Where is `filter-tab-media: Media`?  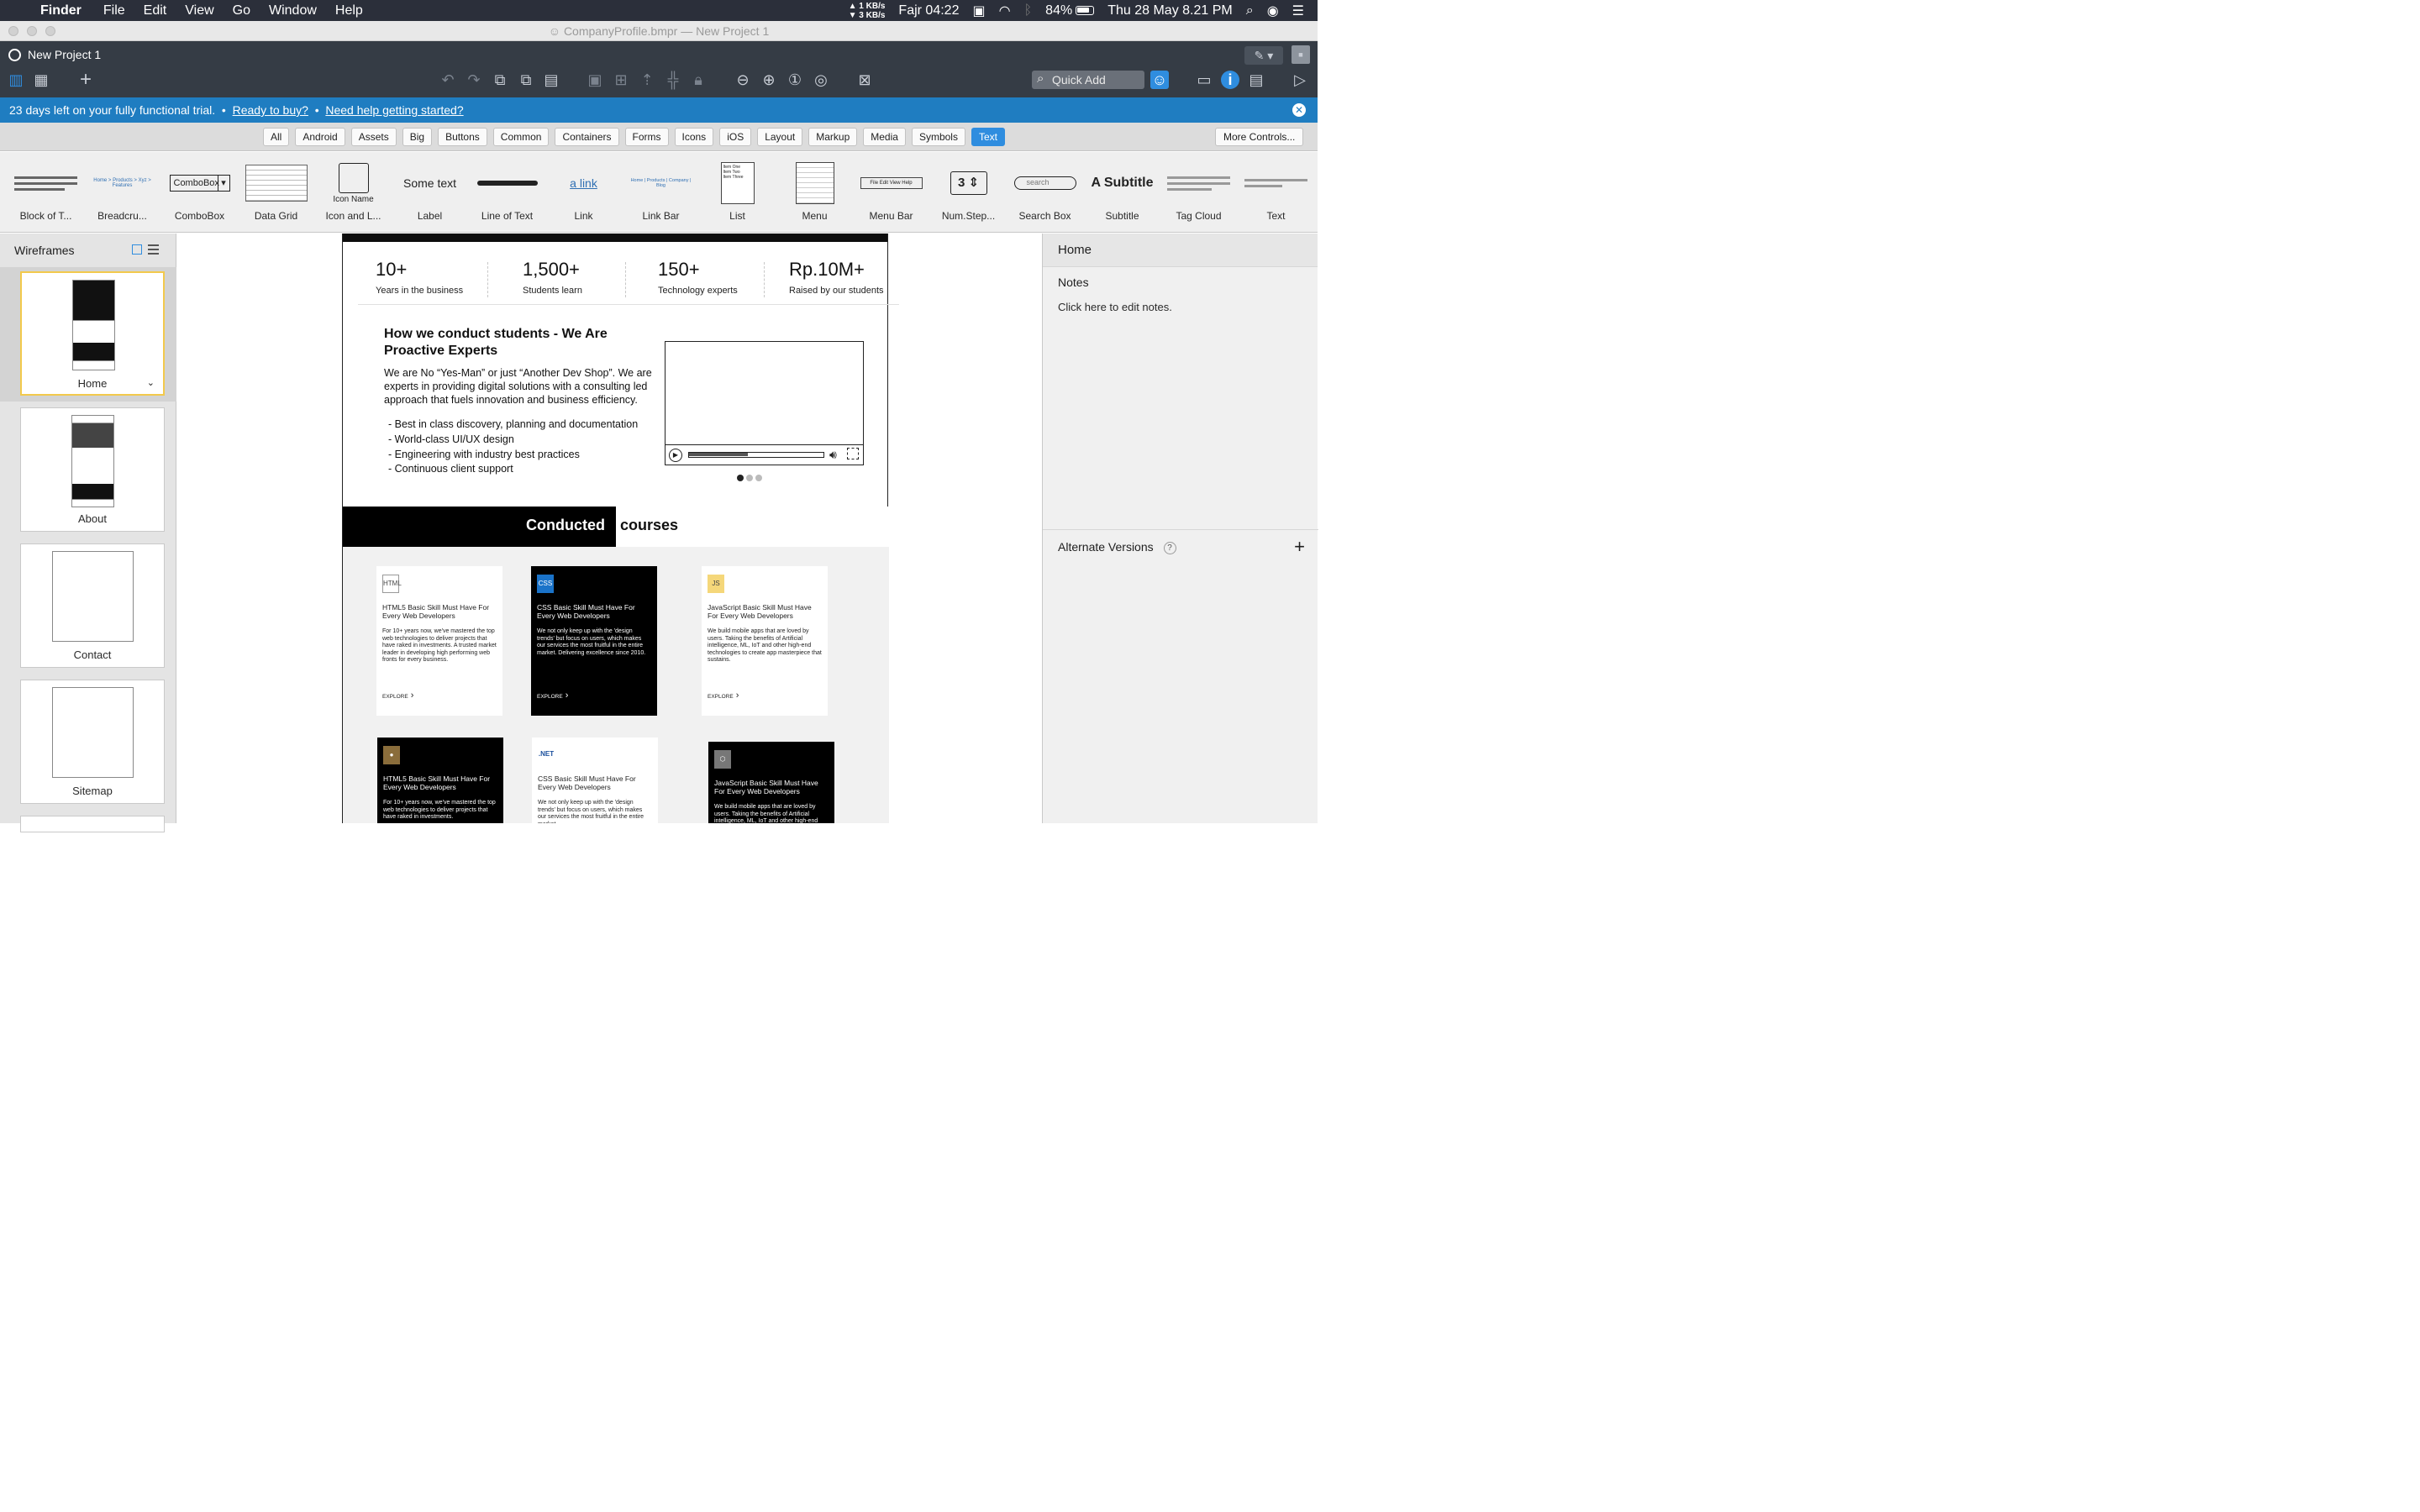
filter-tab-media: Media is located at coordinates (884, 137).